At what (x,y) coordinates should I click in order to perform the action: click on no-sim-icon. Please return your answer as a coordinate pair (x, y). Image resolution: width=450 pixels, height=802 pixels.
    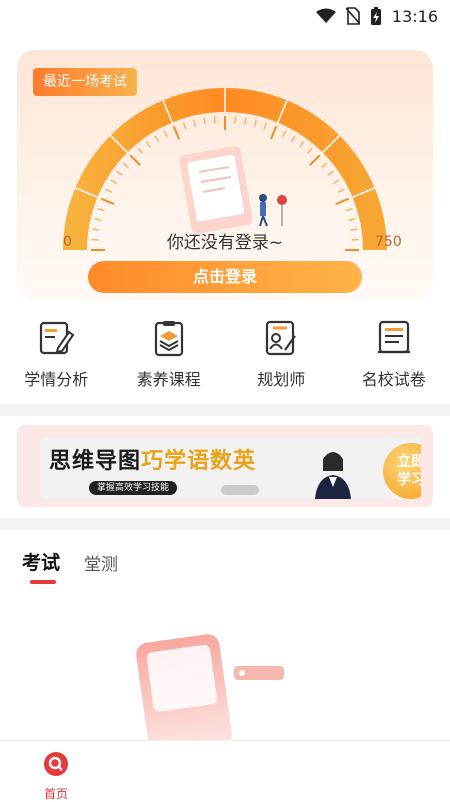
    Looking at the image, I should click on (353, 16).